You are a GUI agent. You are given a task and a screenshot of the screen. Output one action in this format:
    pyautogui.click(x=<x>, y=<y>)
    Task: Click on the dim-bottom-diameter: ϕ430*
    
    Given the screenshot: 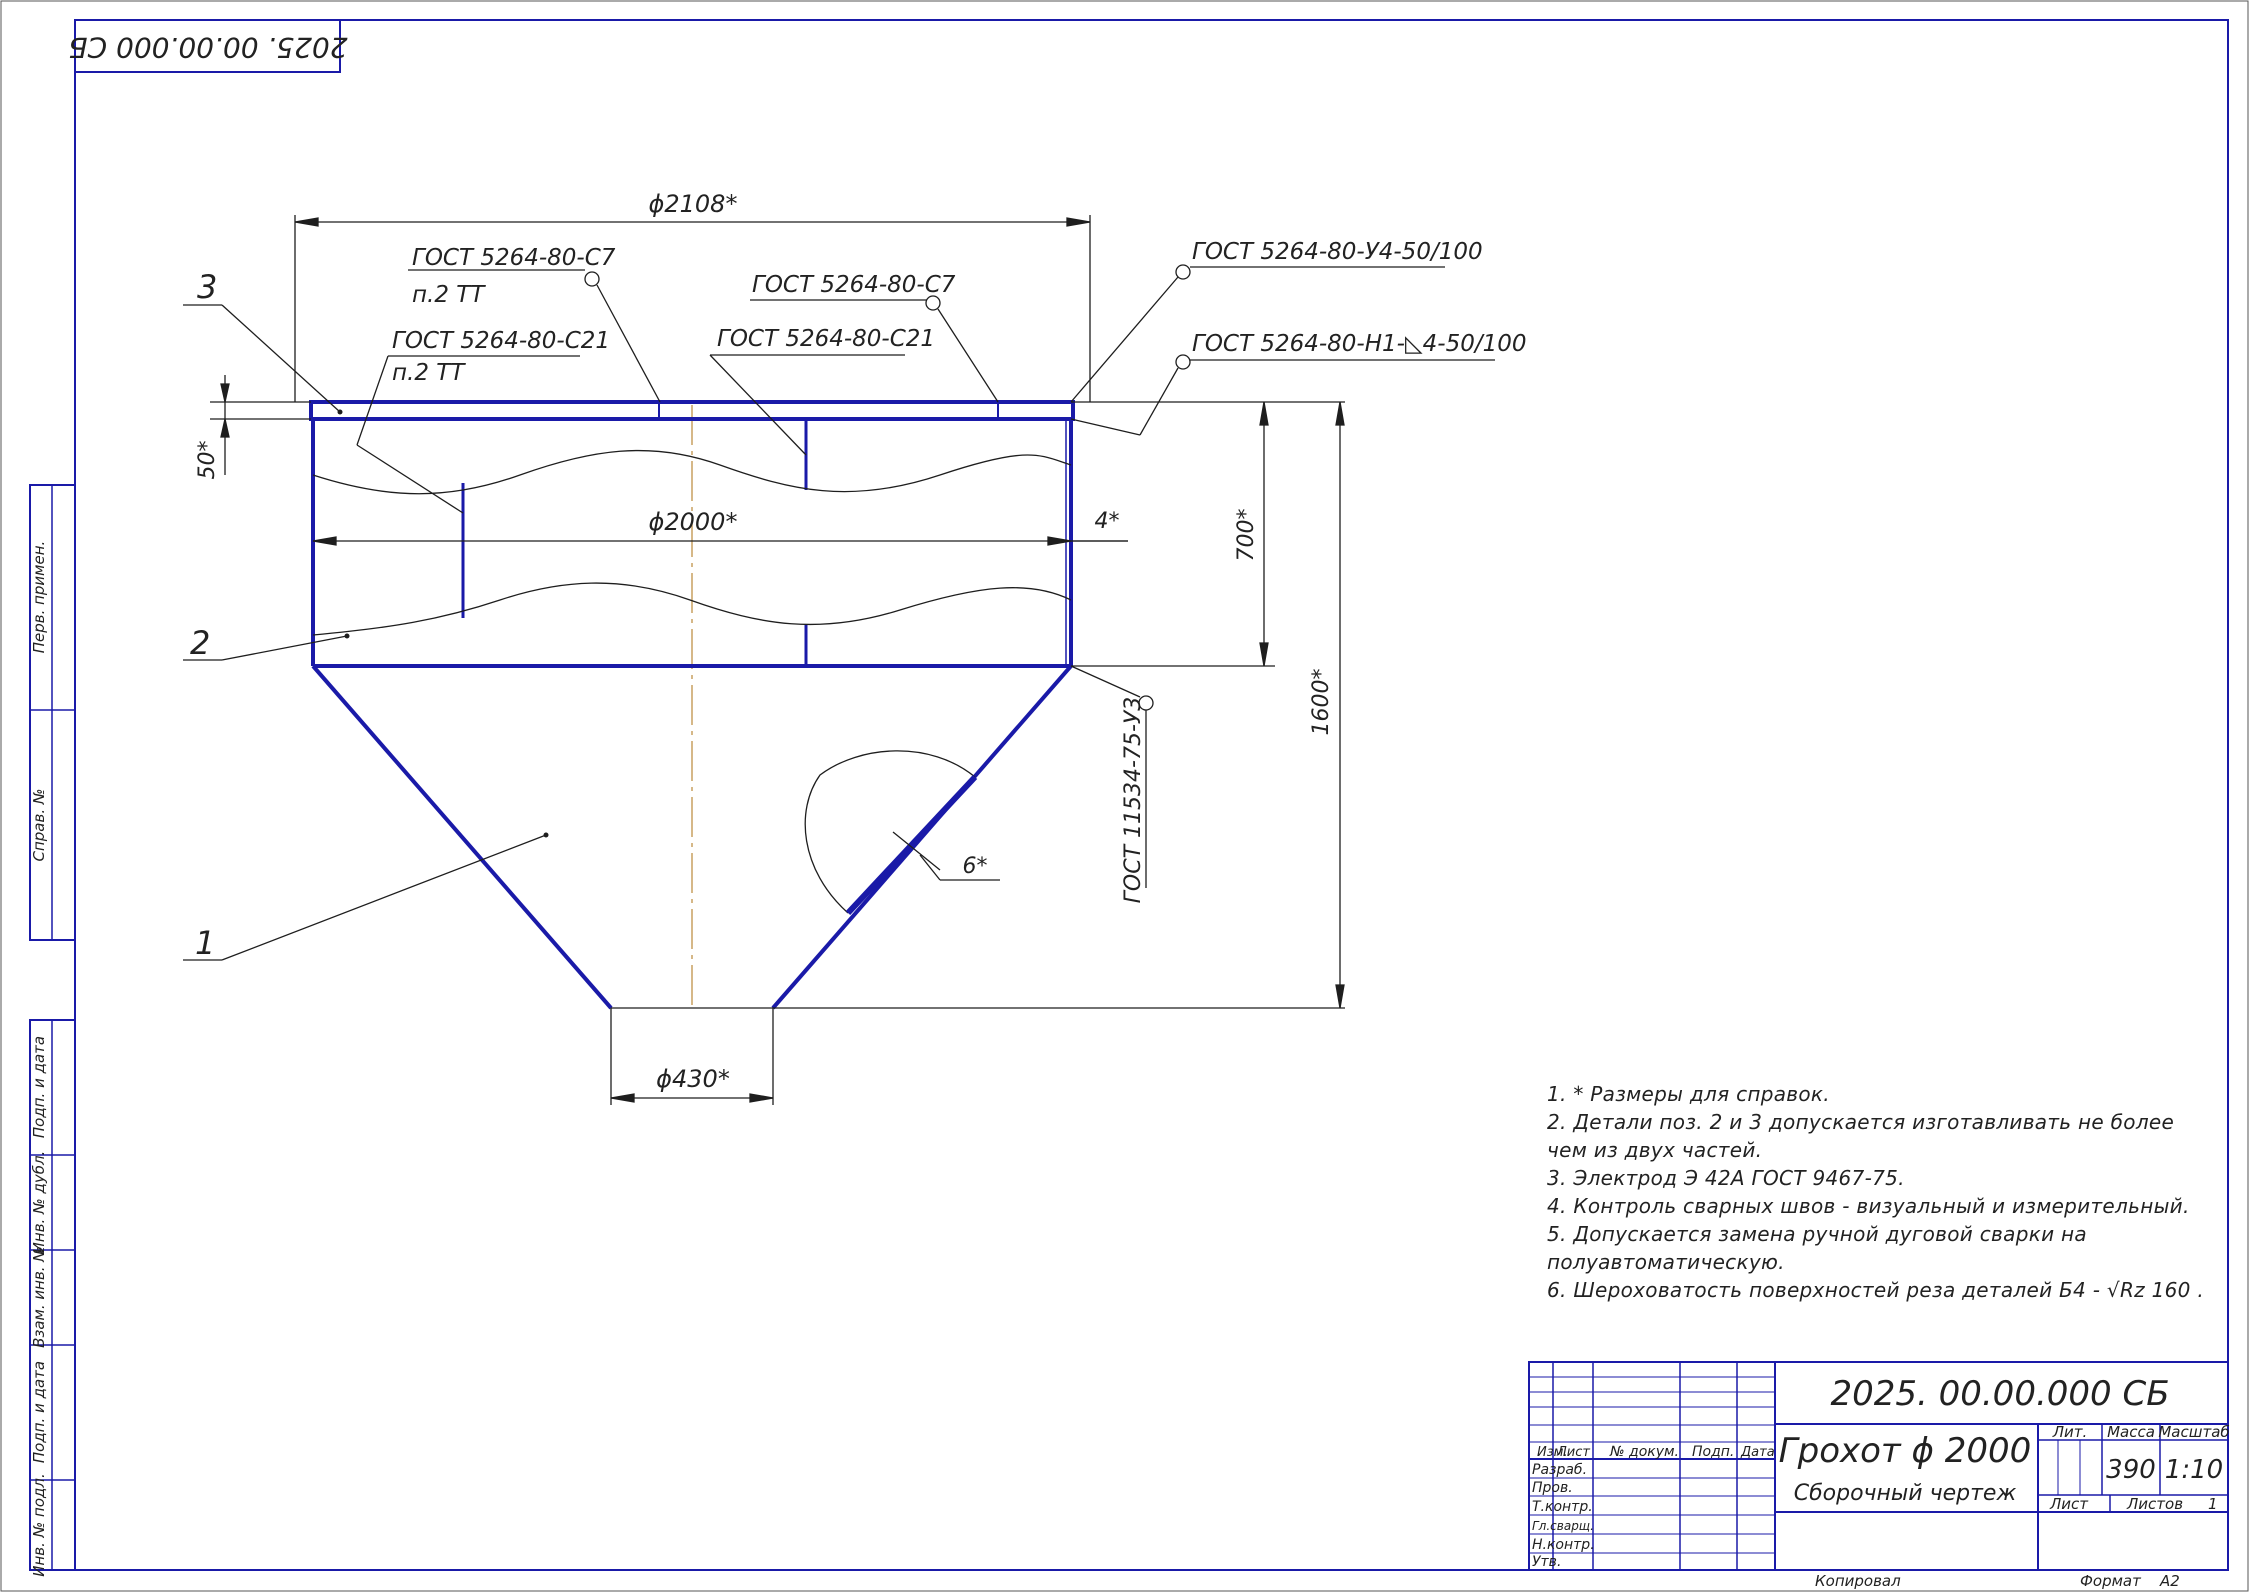 What is the action you would take?
    pyautogui.click(x=693, y=1079)
    